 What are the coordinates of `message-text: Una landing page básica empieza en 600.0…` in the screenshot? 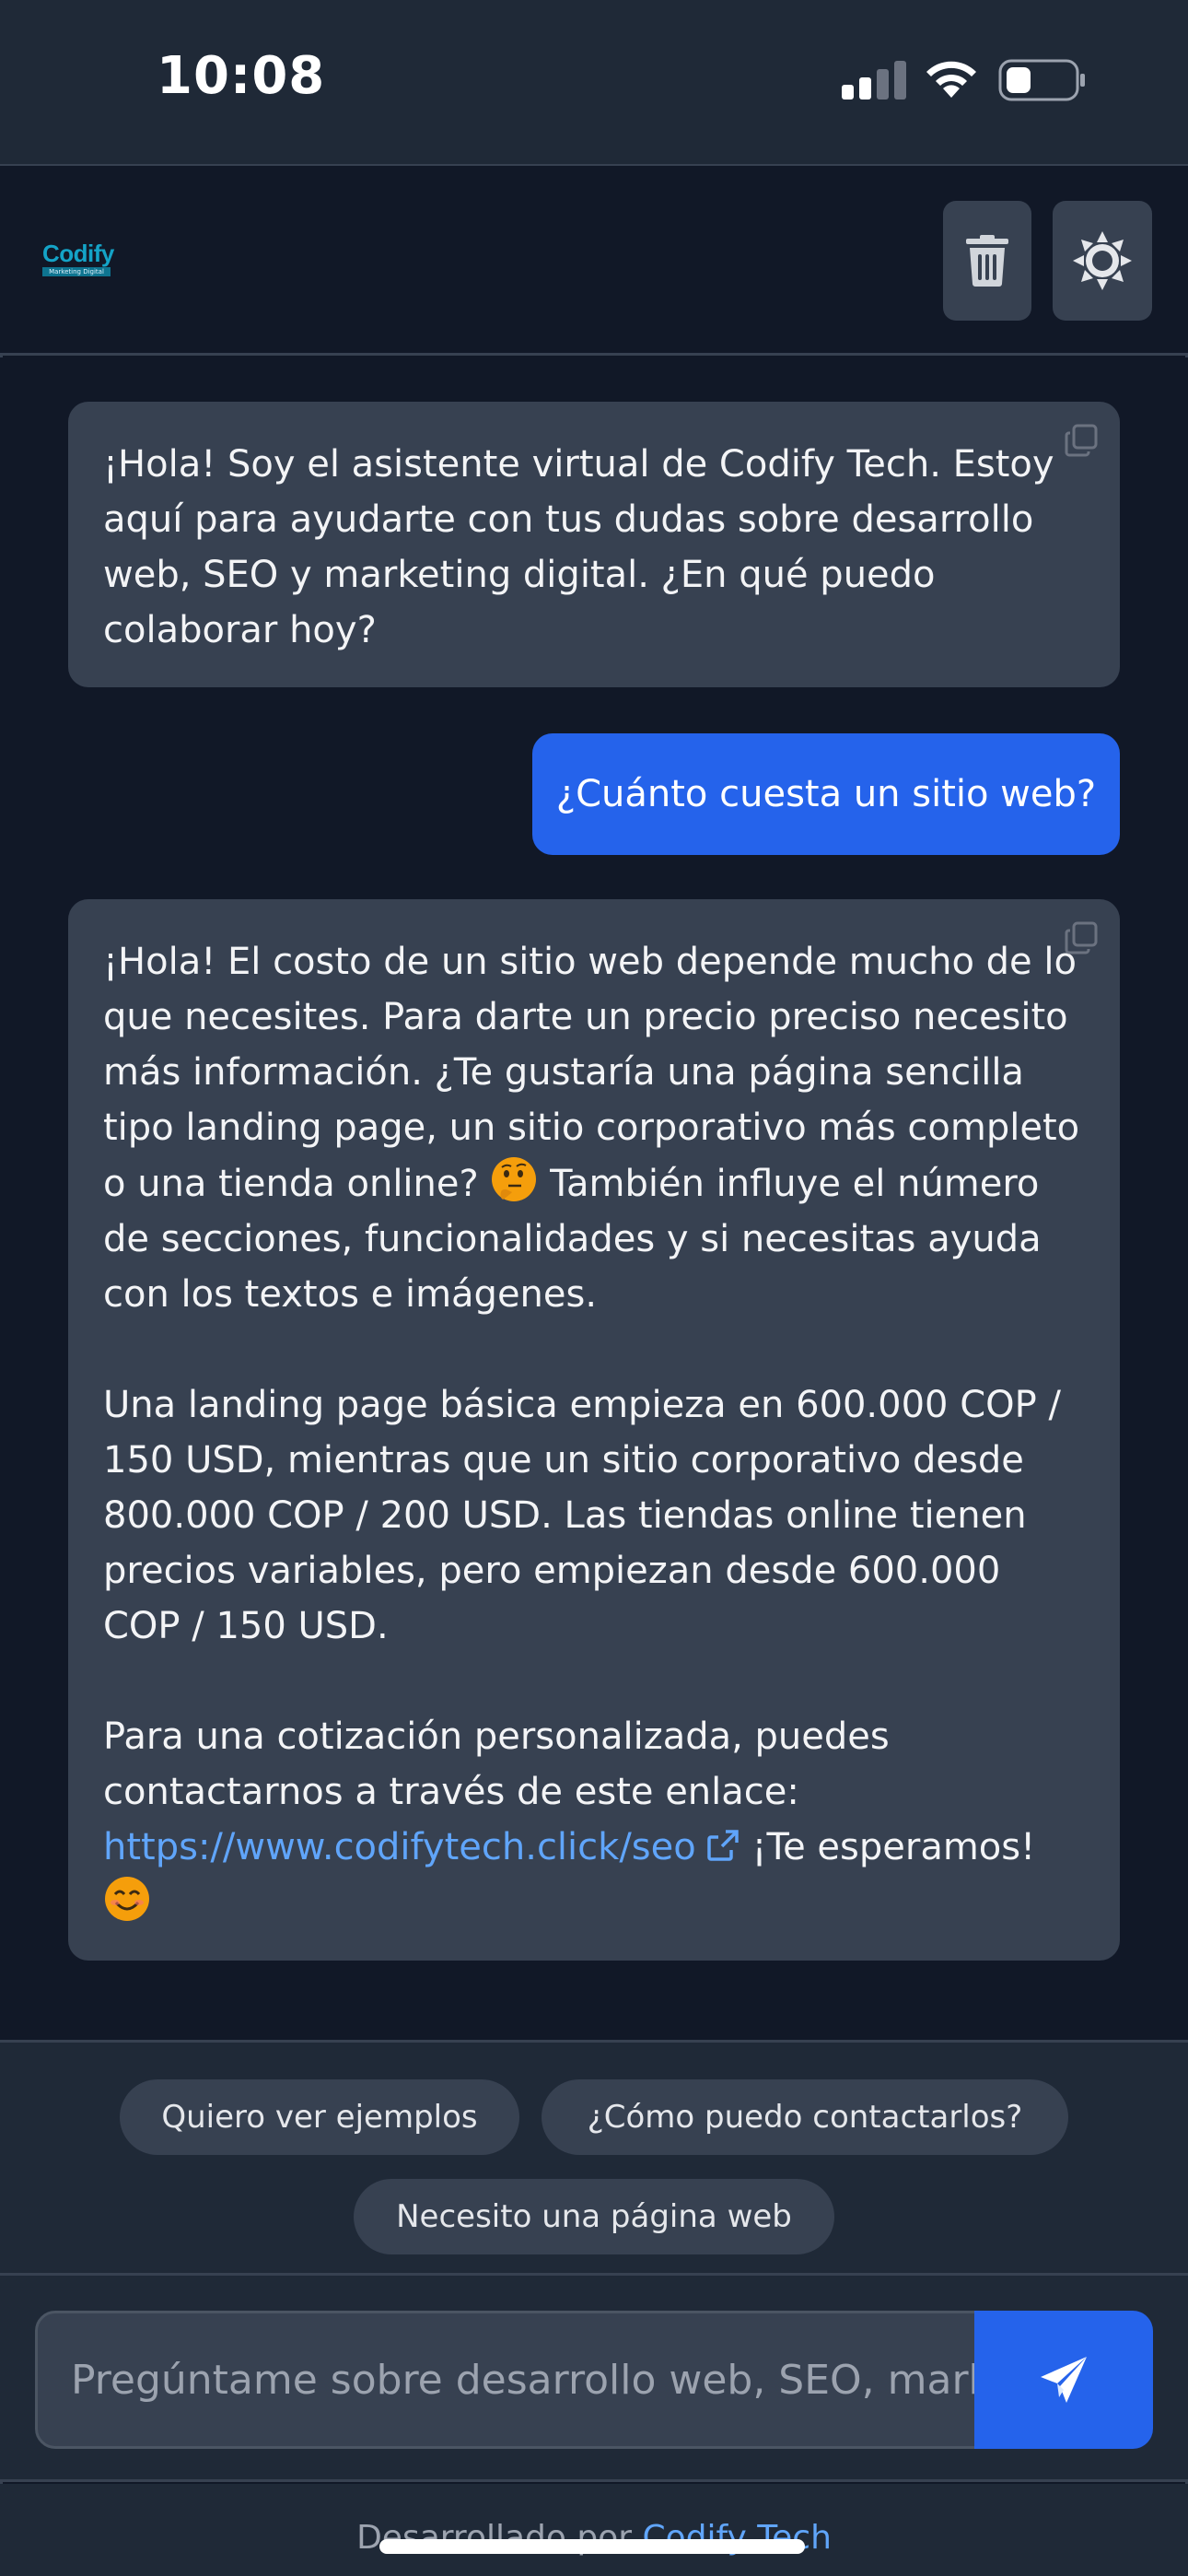 It's located at (582, 1515).